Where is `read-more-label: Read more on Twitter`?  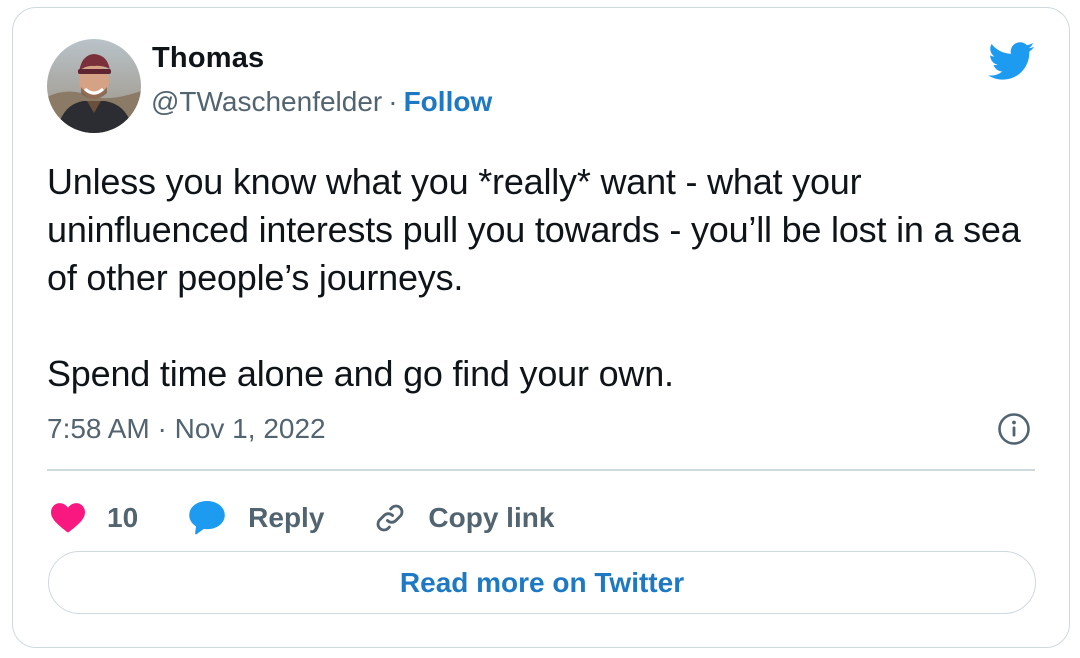 read-more-label: Read more on Twitter is located at coordinates (542, 582).